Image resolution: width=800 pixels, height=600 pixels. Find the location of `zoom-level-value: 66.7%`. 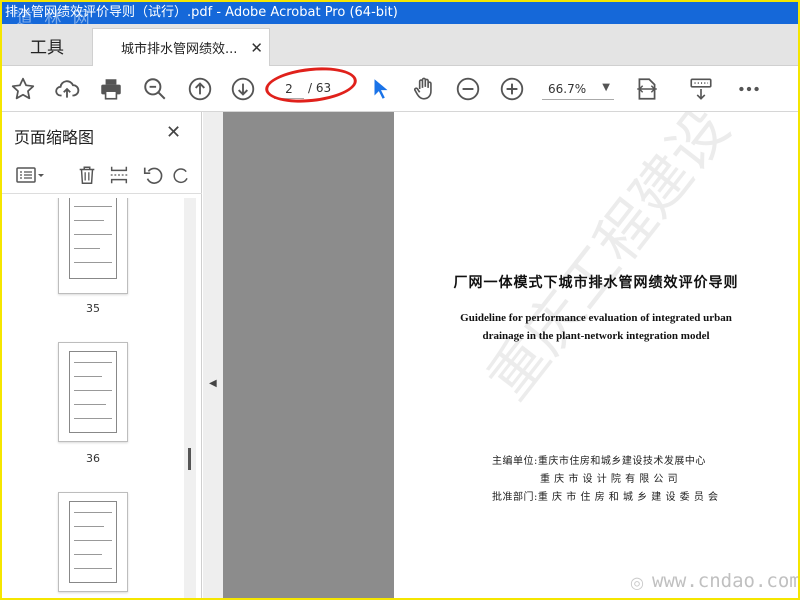

zoom-level-value: 66.7% is located at coordinates (567, 88).